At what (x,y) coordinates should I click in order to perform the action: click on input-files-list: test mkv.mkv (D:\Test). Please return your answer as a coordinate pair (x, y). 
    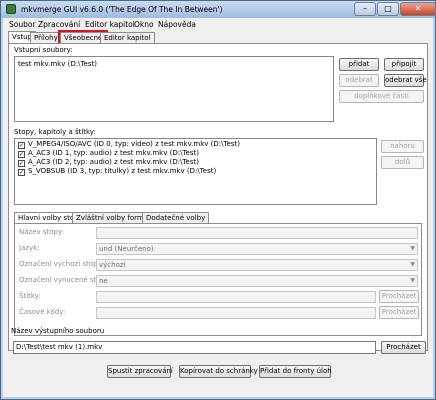
    Looking at the image, I should click on (174, 89).